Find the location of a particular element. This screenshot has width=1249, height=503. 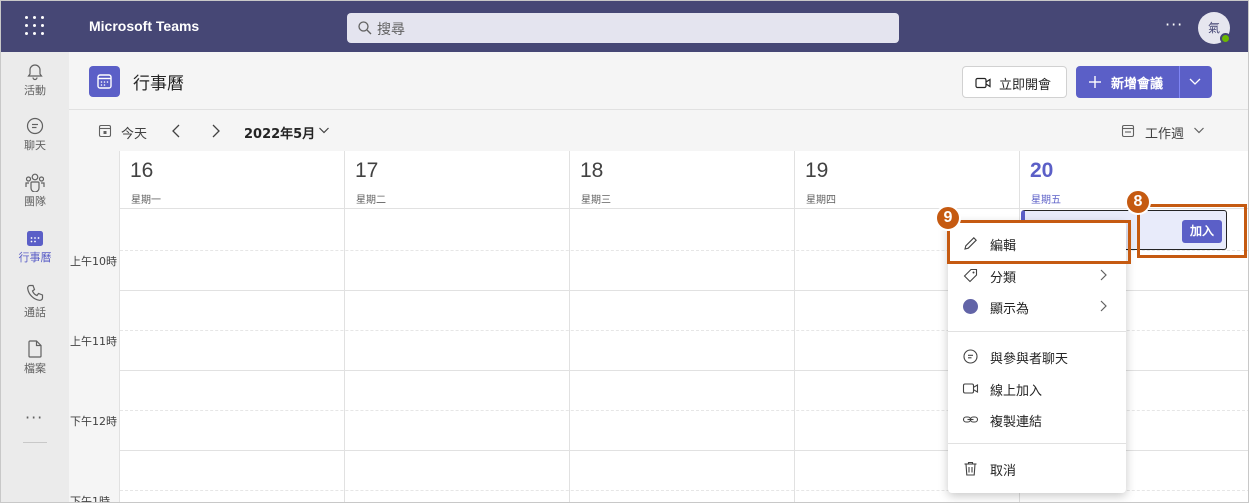

new-meeting-label: 新增會議 is located at coordinates (1137, 84).